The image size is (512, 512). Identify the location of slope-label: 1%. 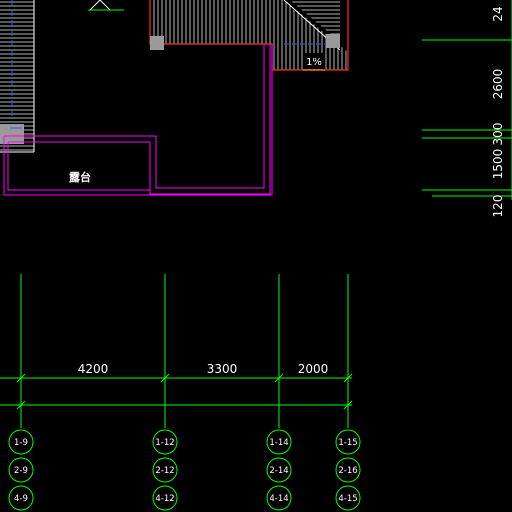
(314, 62).